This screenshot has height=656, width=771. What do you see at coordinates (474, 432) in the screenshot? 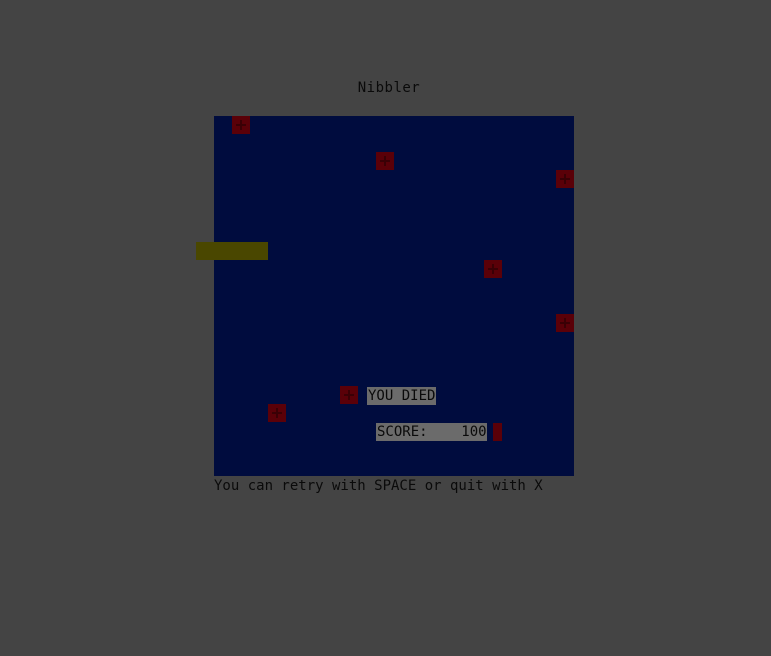
I see `score-value: 100` at bounding box center [474, 432].